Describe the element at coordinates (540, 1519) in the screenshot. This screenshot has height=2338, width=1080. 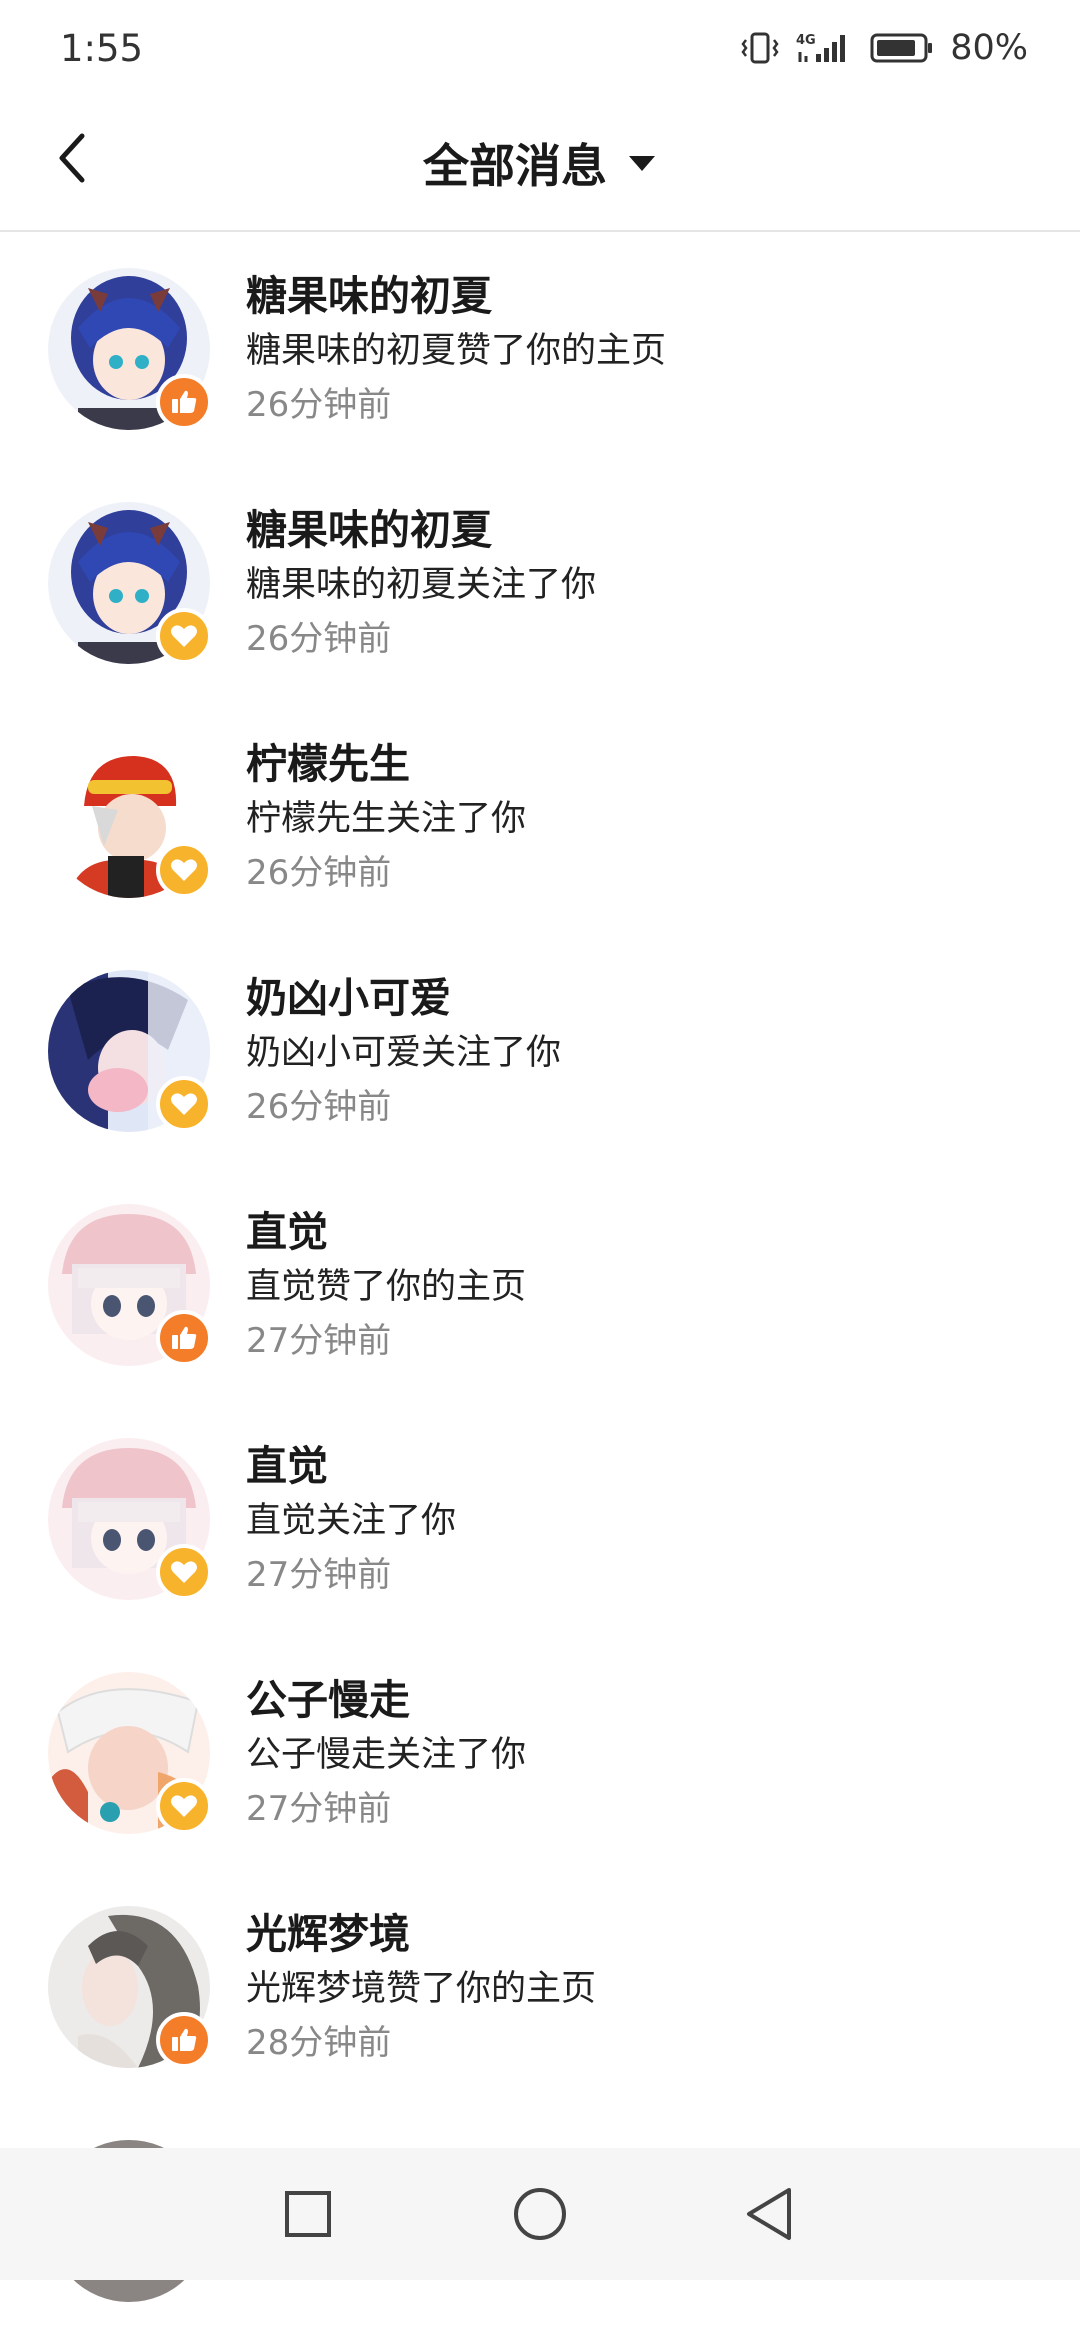
I see `message-item: 直觉 直觉关注了你 27分钟前` at that location.